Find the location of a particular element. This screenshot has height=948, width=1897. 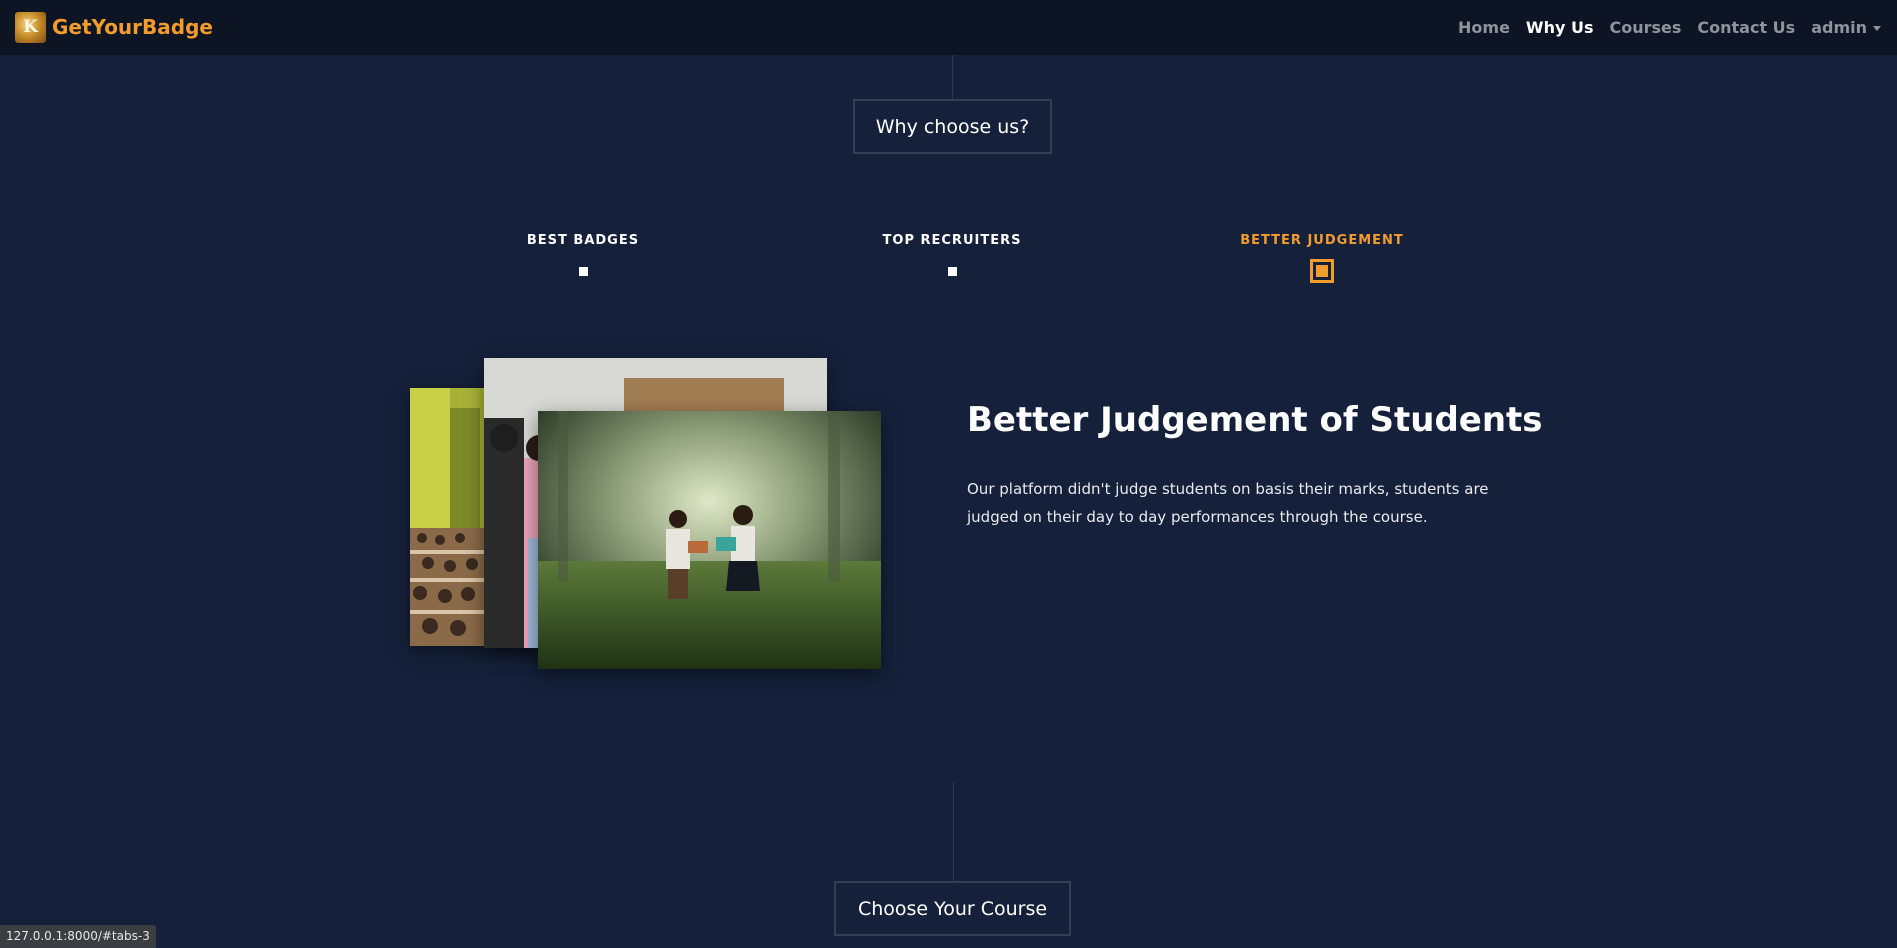

chevron-down-icon is located at coordinates (1877, 28).